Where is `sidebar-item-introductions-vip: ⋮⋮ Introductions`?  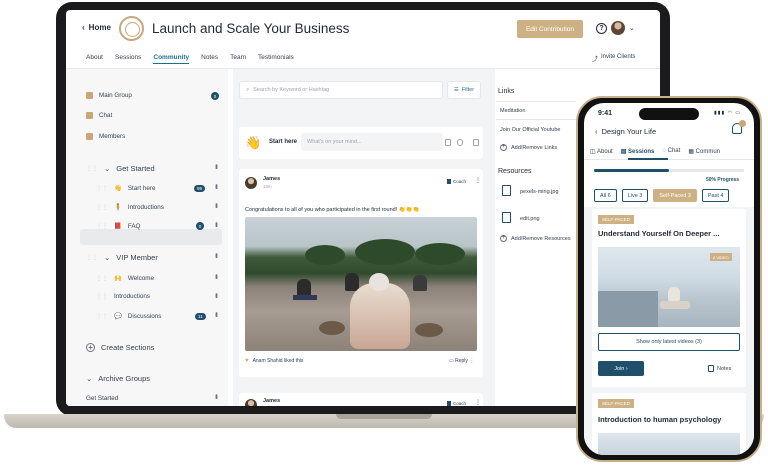 sidebar-item-introductions-vip: ⋮⋮ Introductions is located at coordinates (123, 296).